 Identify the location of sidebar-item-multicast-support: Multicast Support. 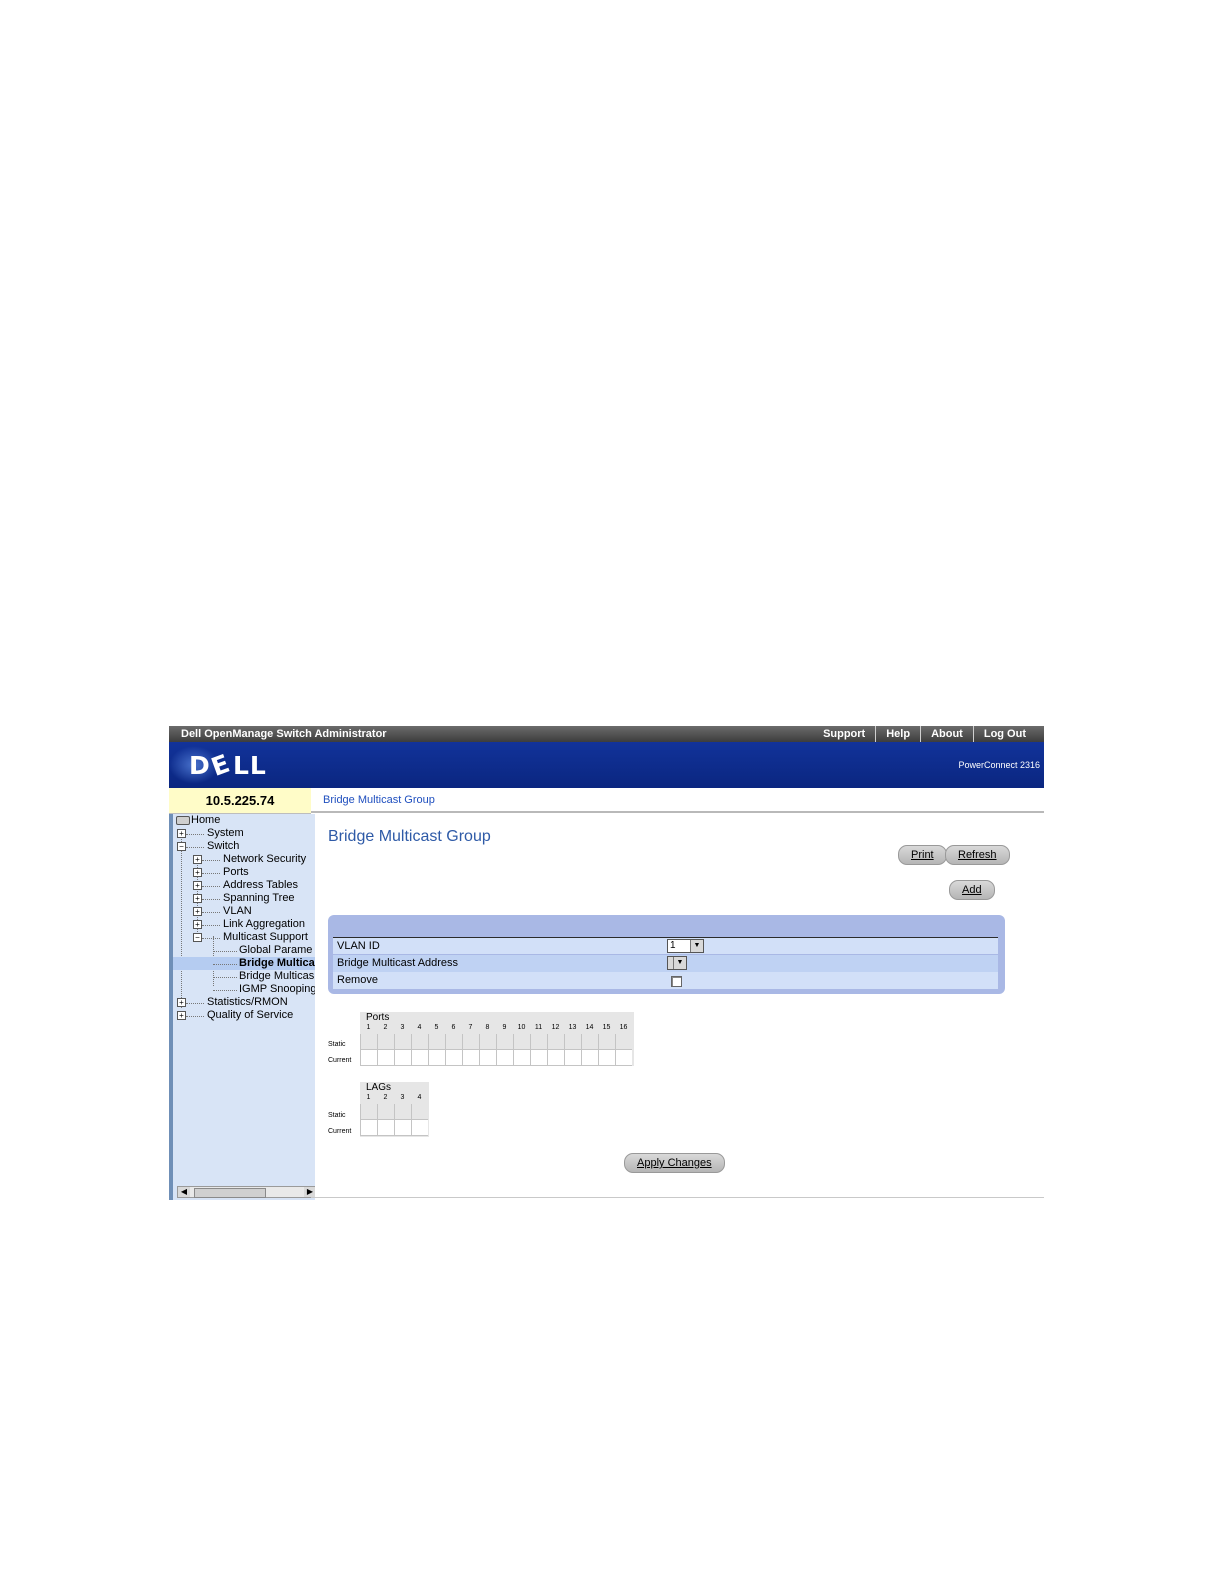
(265, 937).